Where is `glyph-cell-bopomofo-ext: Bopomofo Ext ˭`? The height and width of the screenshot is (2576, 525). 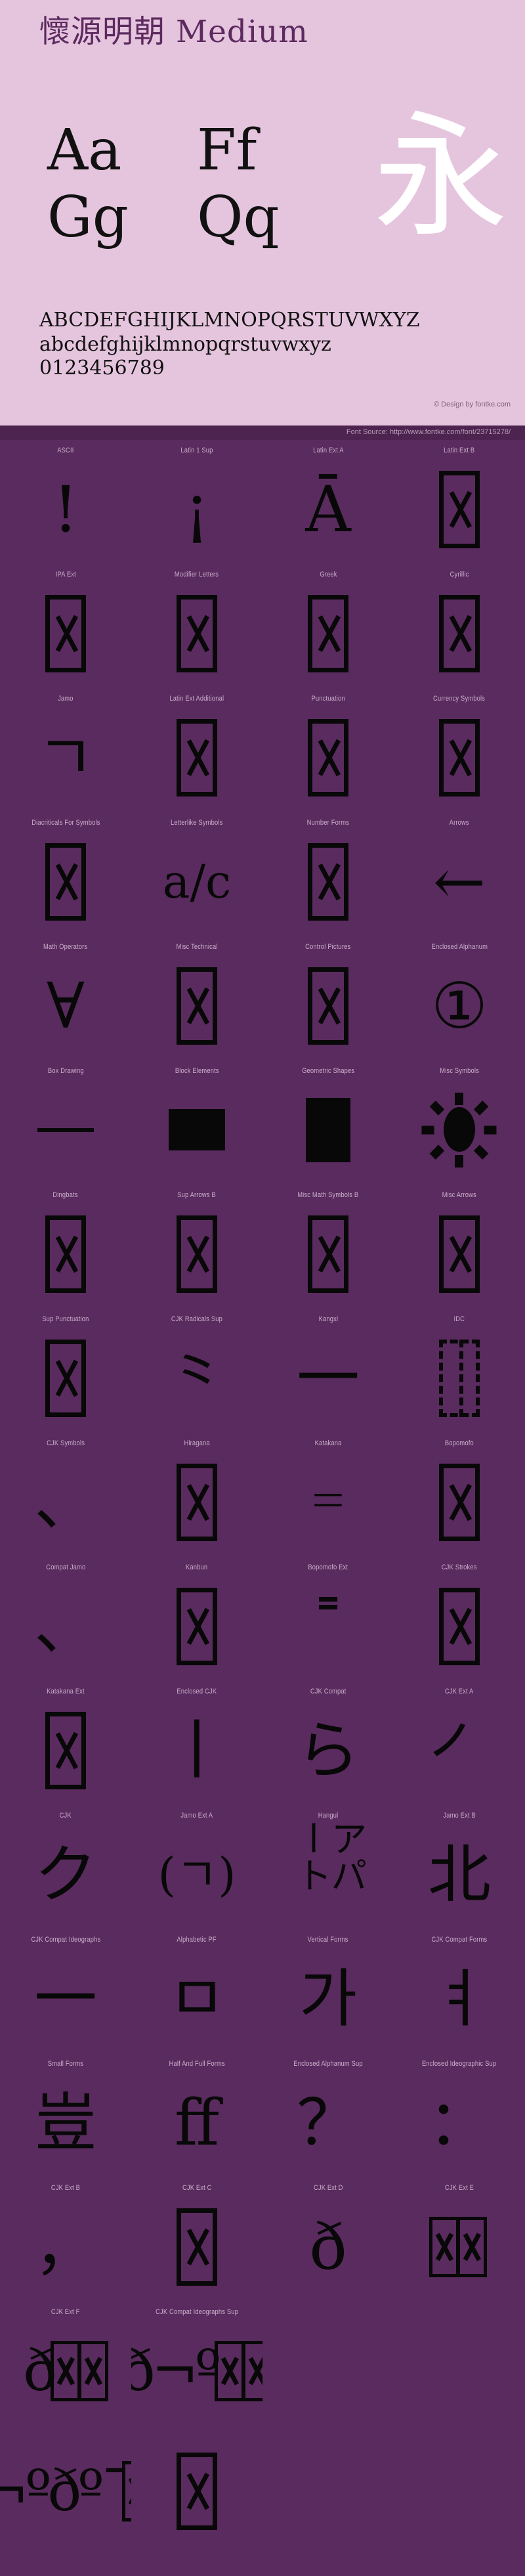 glyph-cell-bopomofo-ext: Bopomofo Ext ˭ is located at coordinates (328, 1619).